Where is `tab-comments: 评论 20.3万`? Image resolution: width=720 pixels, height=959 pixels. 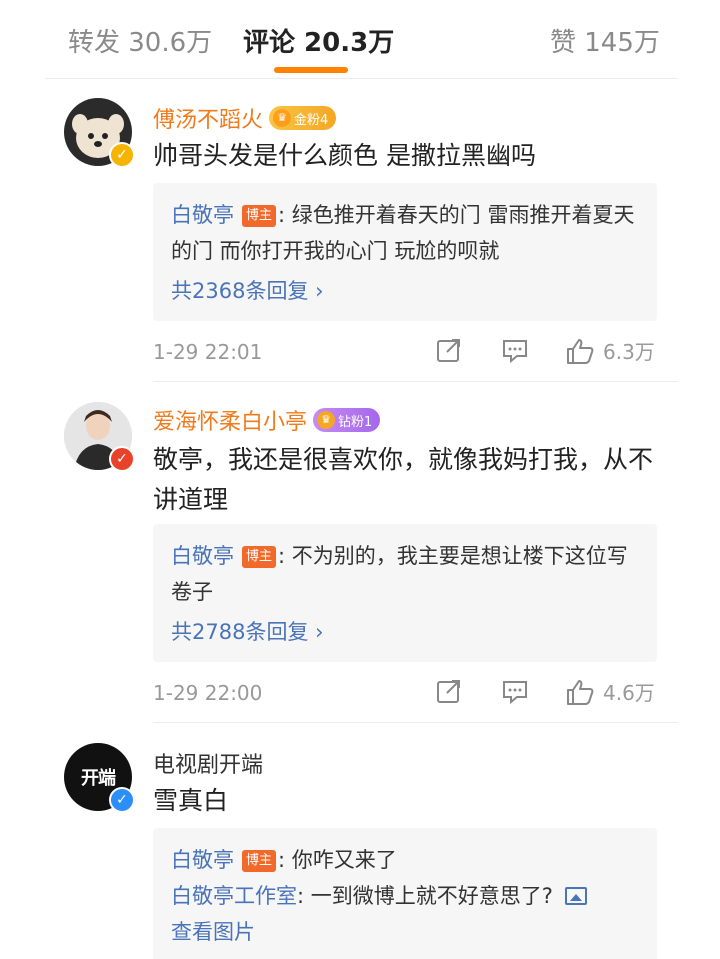 tab-comments: 评论 20.3万 is located at coordinates (318, 40).